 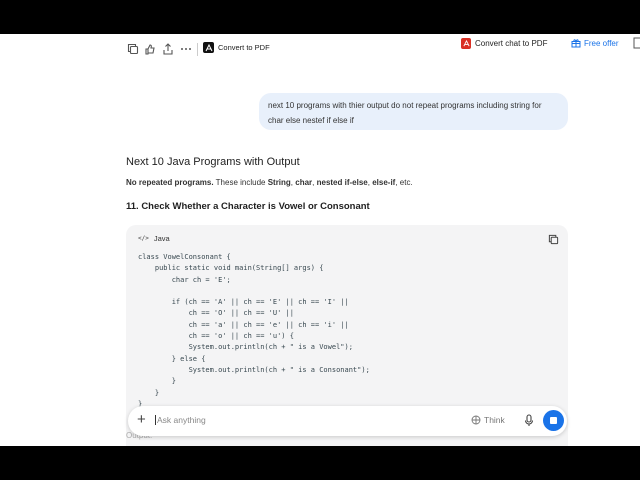 I want to click on think-icon, so click(x=476, y=420).